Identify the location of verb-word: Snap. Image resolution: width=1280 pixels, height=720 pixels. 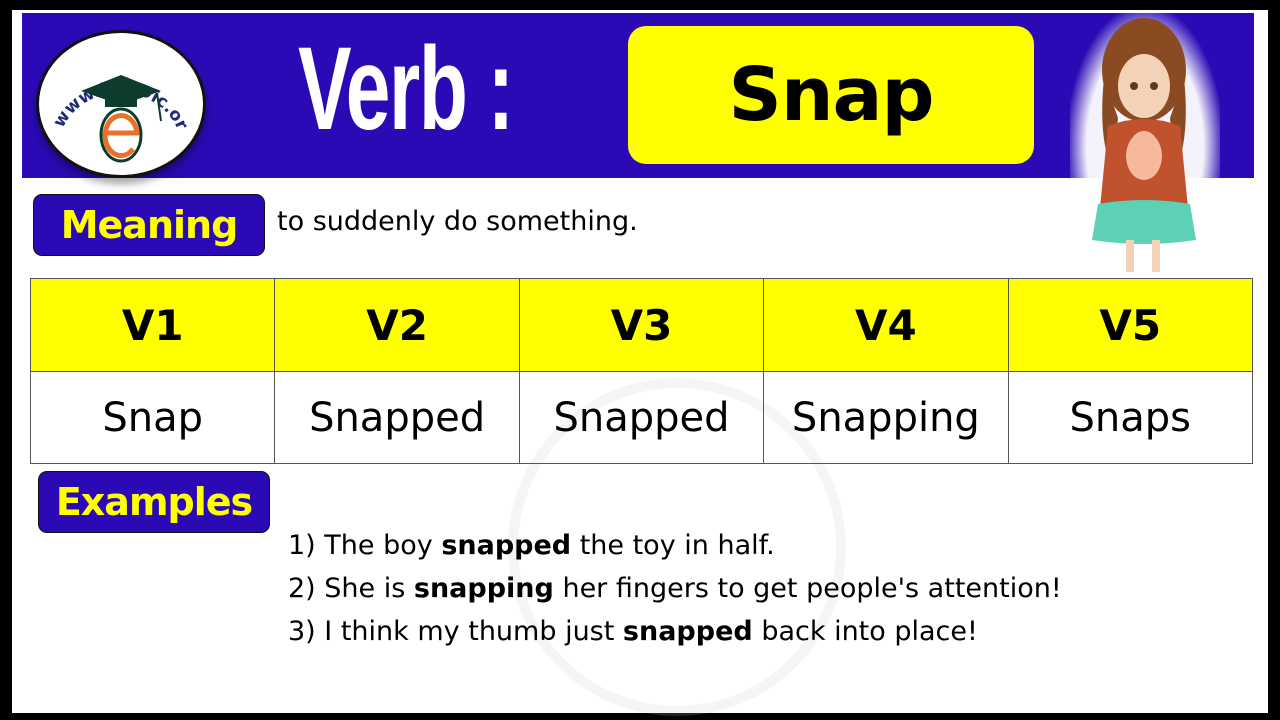
(831, 95).